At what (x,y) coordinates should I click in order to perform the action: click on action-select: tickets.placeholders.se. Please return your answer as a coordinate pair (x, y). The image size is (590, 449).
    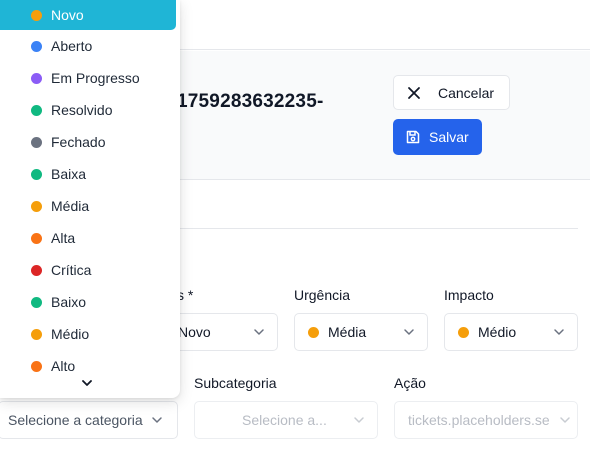
    Looking at the image, I should click on (486, 420).